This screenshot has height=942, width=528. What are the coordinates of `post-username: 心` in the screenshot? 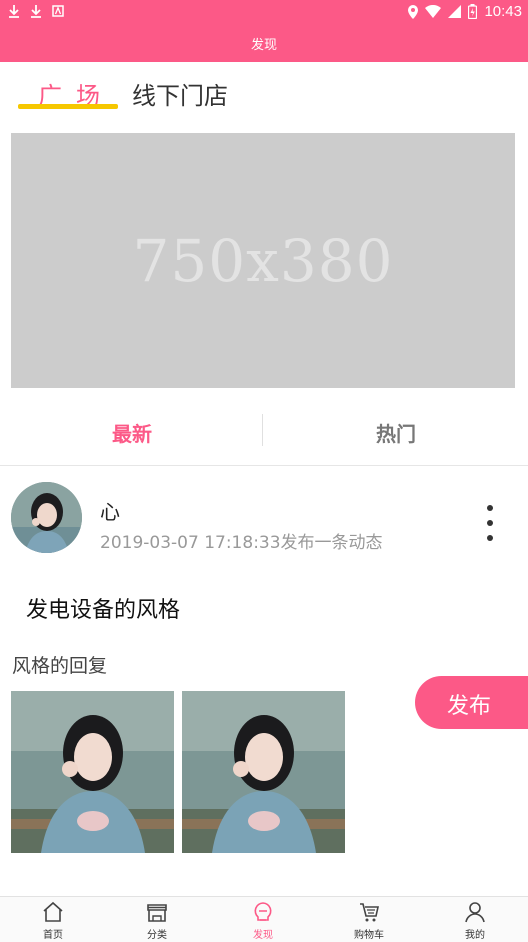 It's located at (110, 510).